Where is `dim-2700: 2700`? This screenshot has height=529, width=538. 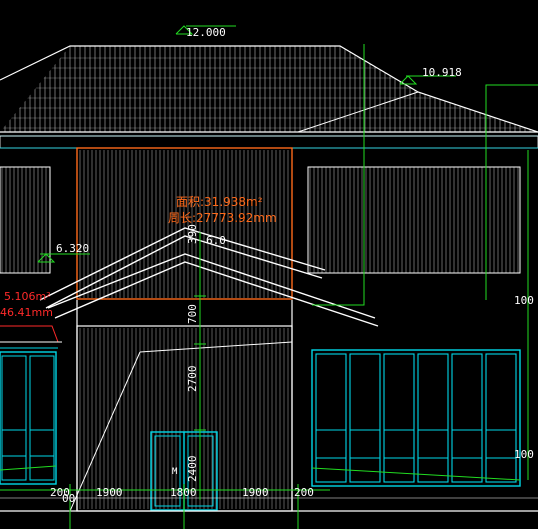
dim-2700: 2700 is located at coordinates (192, 379).